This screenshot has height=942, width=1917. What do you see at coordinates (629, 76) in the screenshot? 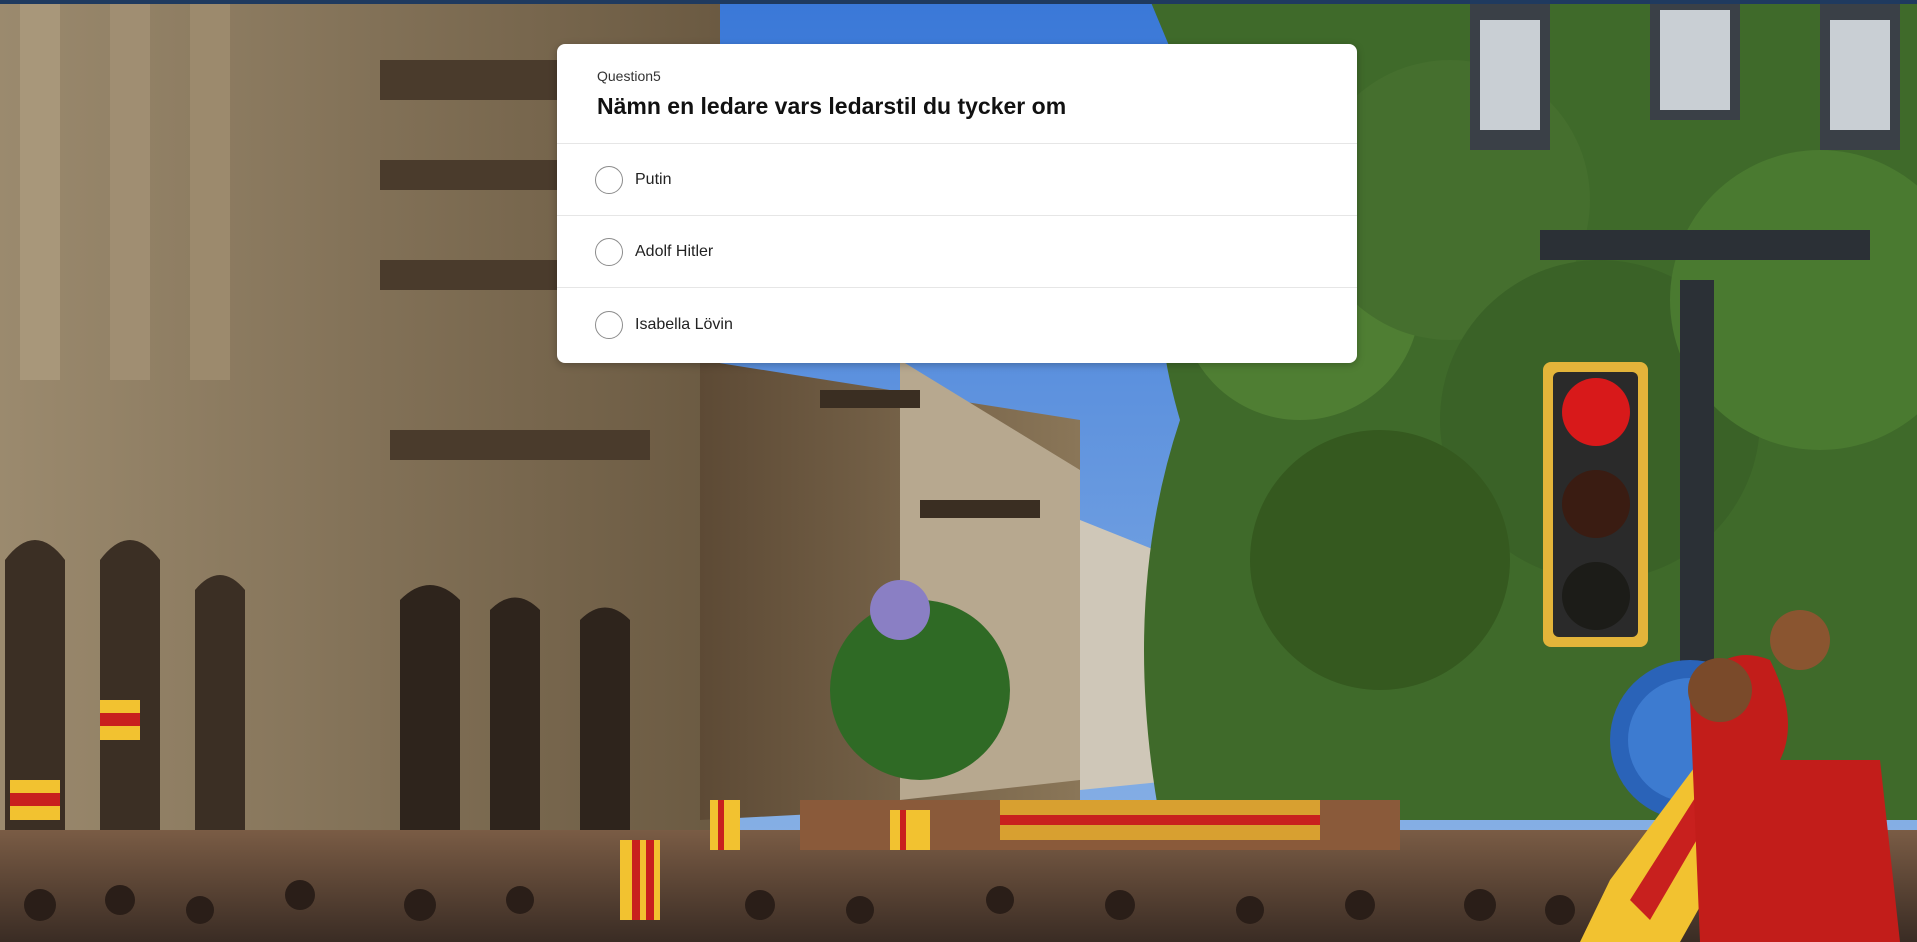
I see `question-number: Question5` at bounding box center [629, 76].